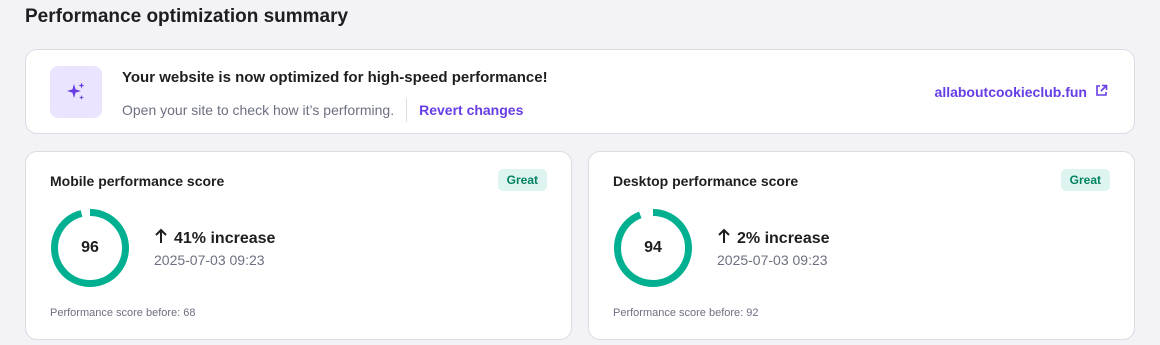  What do you see at coordinates (1101, 92) in the screenshot?
I see `external-link-icon` at bounding box center [1101, 92].